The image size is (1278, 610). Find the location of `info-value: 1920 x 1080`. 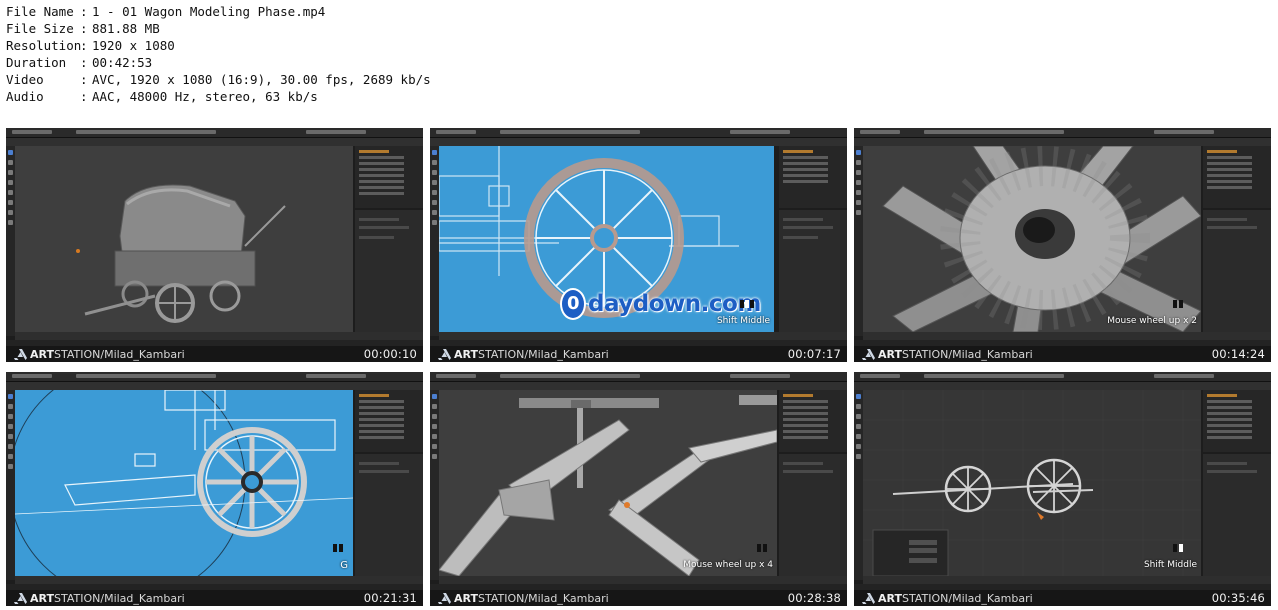

info-value: 1920 x 1080 is located at coordinates (133, 46).